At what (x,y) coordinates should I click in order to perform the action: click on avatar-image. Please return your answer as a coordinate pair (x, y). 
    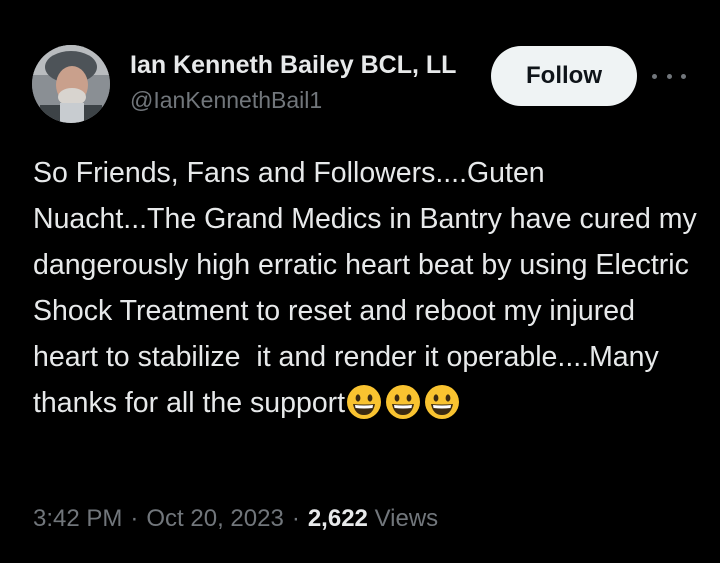
    Looking at the image, I should click on (71, 84).